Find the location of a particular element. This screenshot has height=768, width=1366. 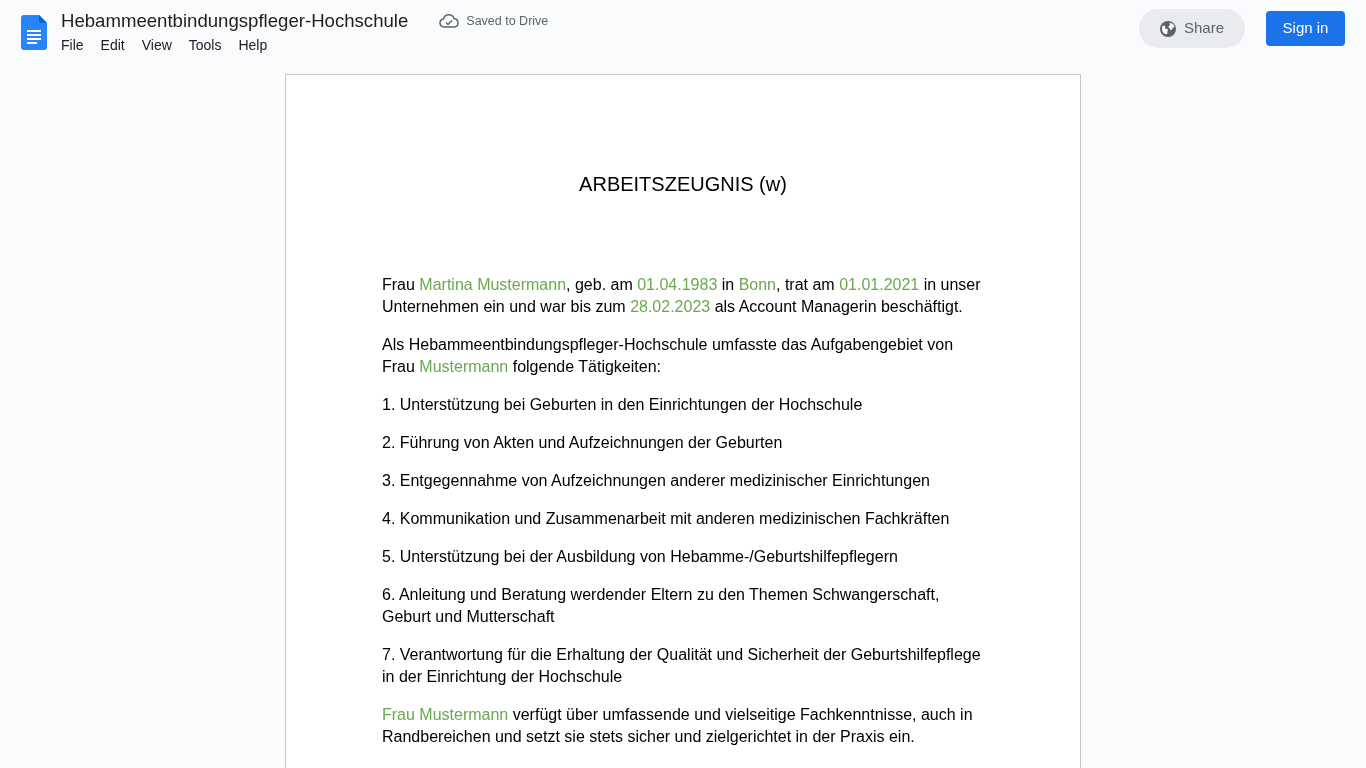

document-heading: ARBEITSZEUGNIS (w) is located at coordinates (683, 184).